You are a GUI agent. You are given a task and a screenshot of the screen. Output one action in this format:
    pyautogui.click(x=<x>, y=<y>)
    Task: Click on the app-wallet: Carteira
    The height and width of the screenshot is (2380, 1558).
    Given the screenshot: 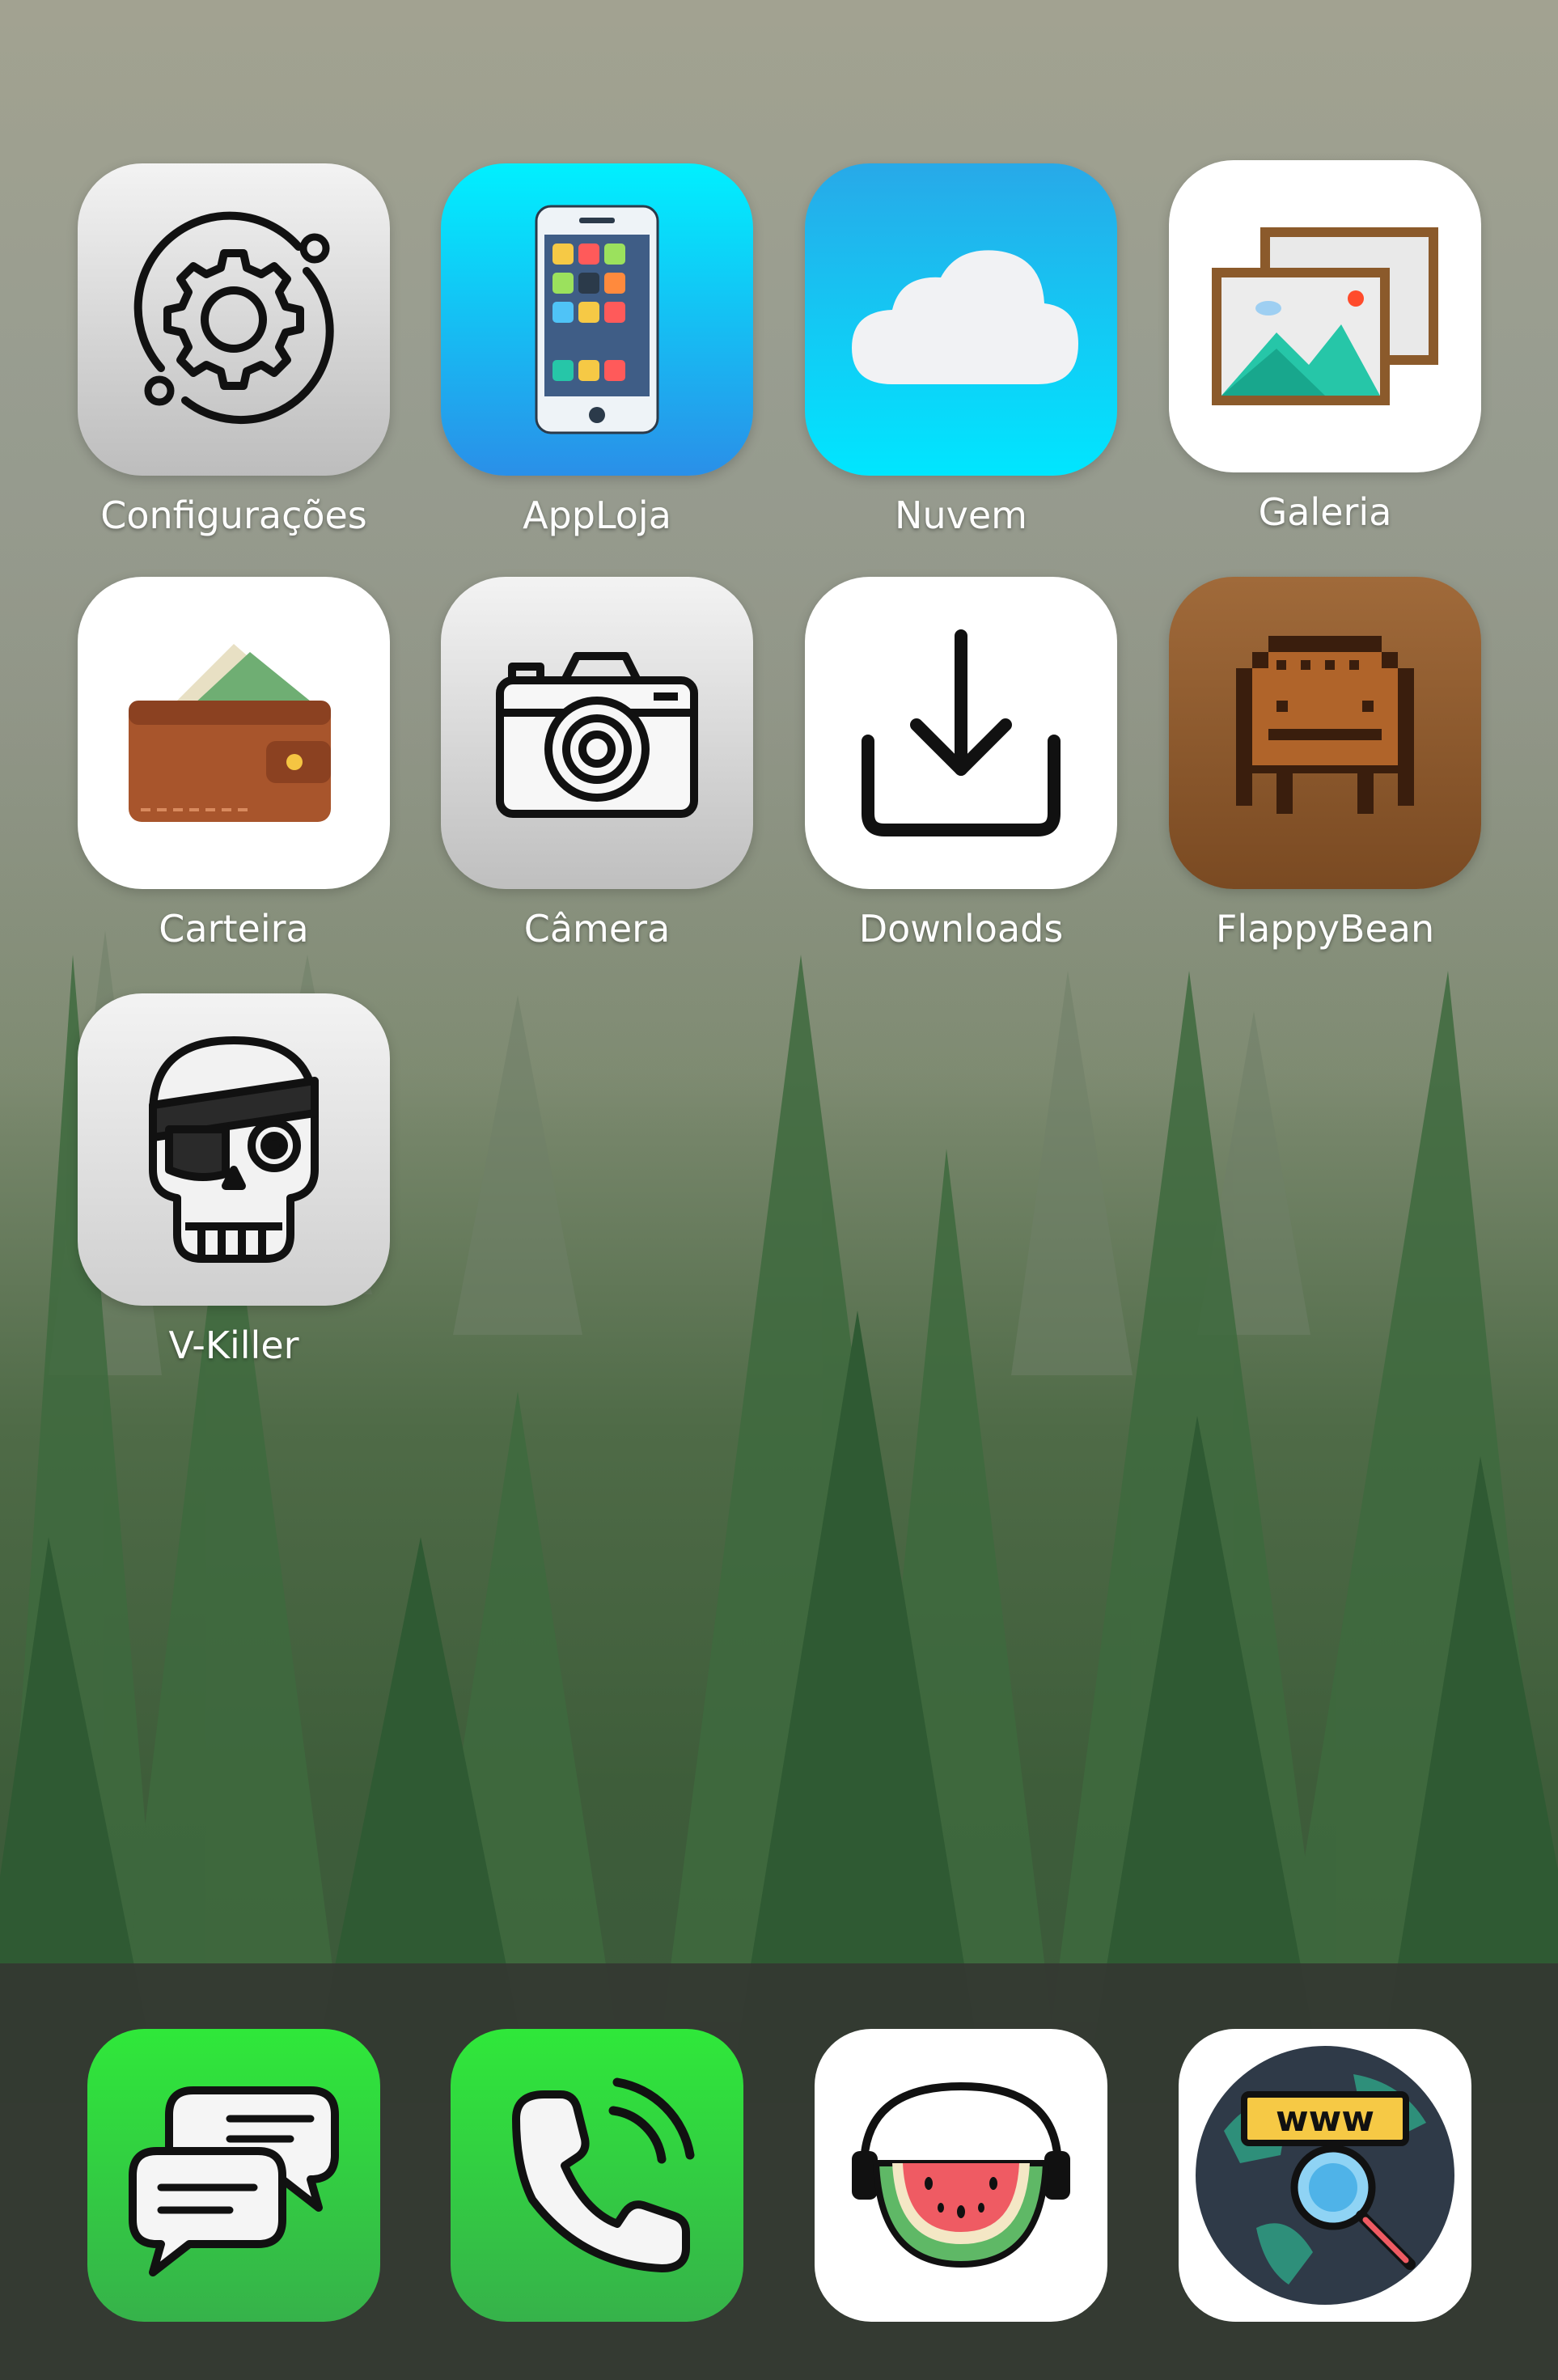 What is the action you would take?
    pyautogui.click(x=234, y=764)
    